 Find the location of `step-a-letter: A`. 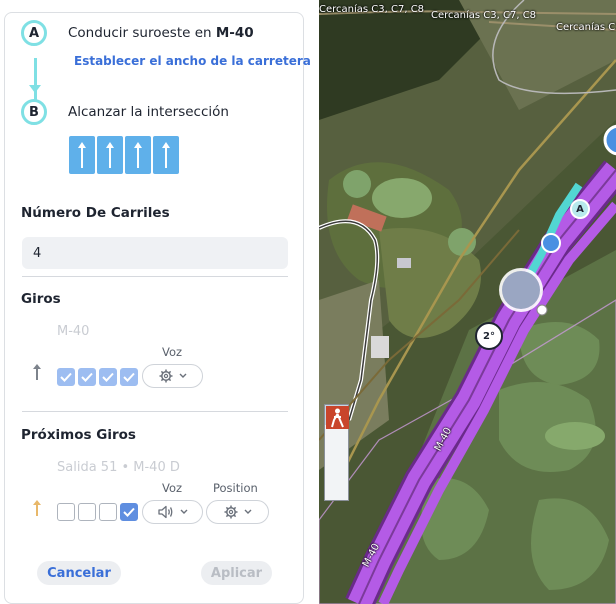

step-a-letter: A is located at coordinates (34, 33).